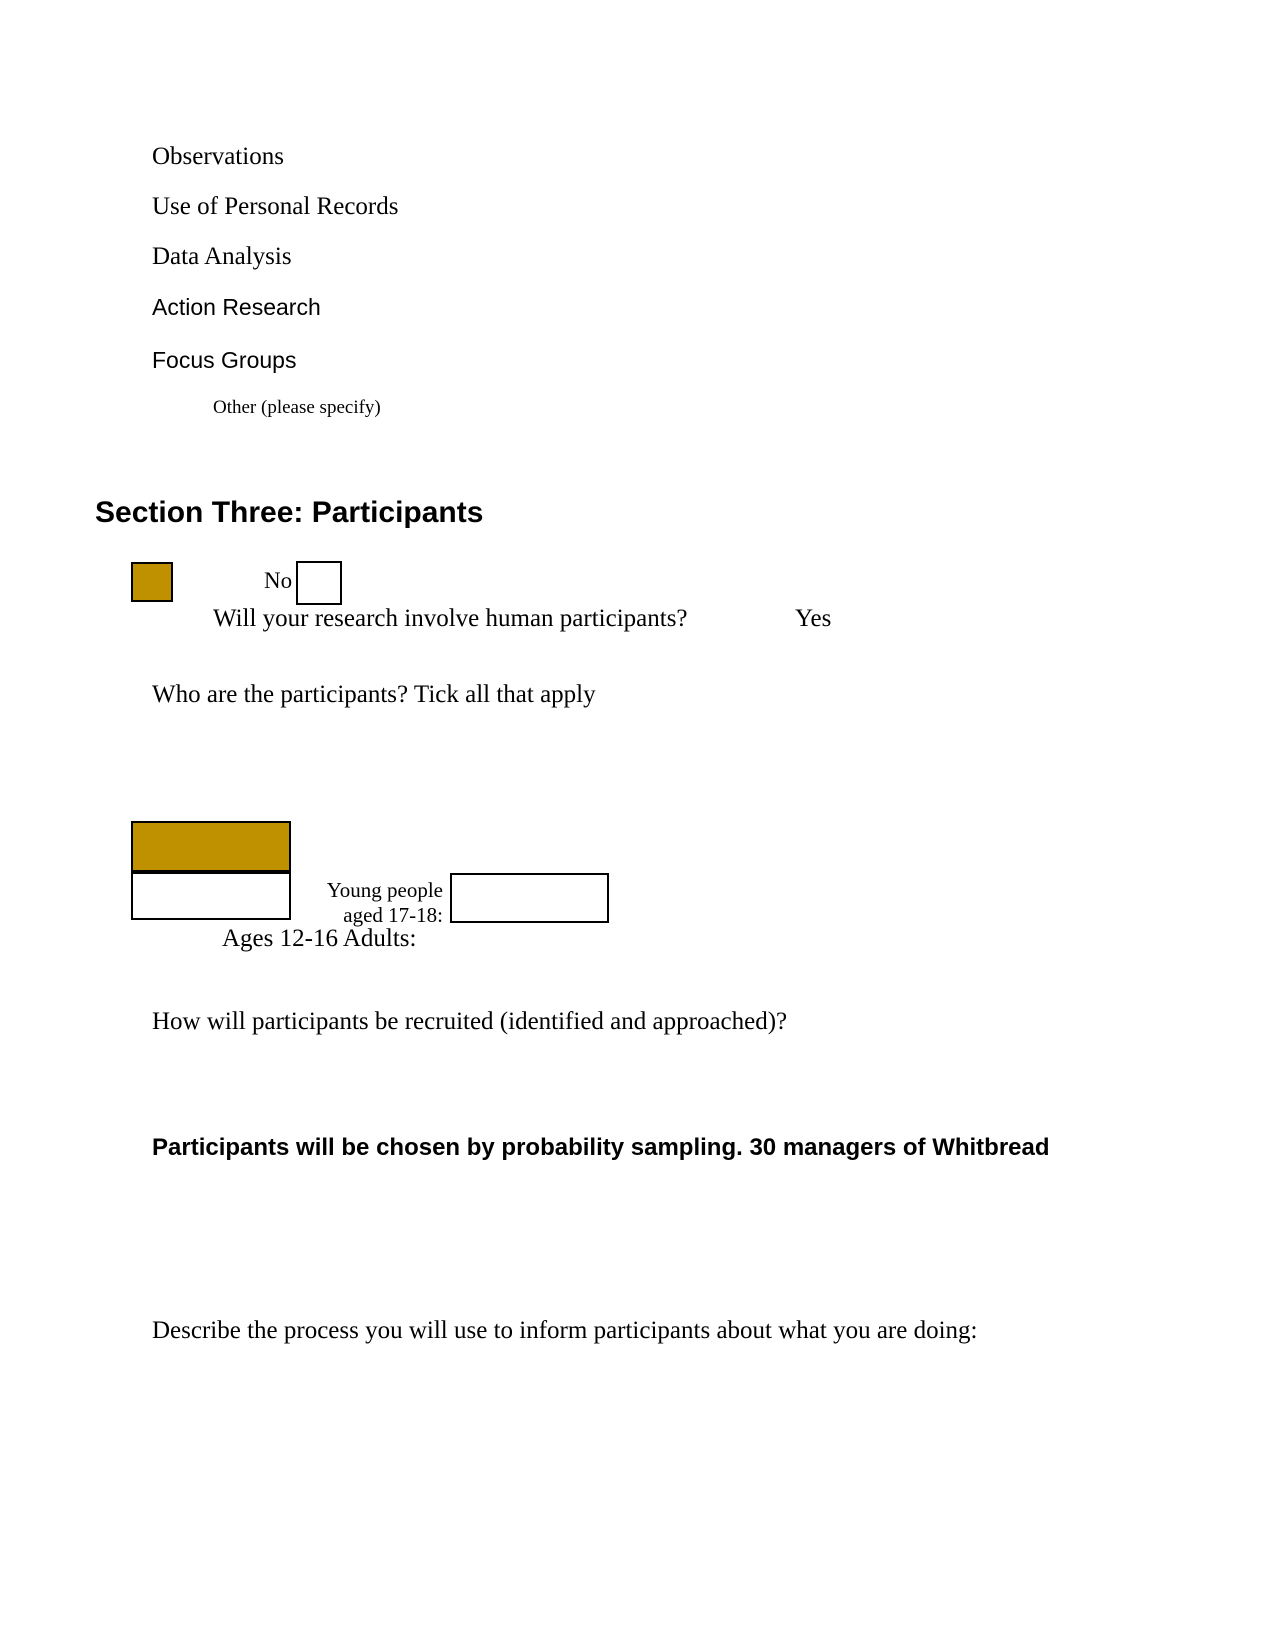  I want to click on method-item-observations: Observations, so click(218, 156).